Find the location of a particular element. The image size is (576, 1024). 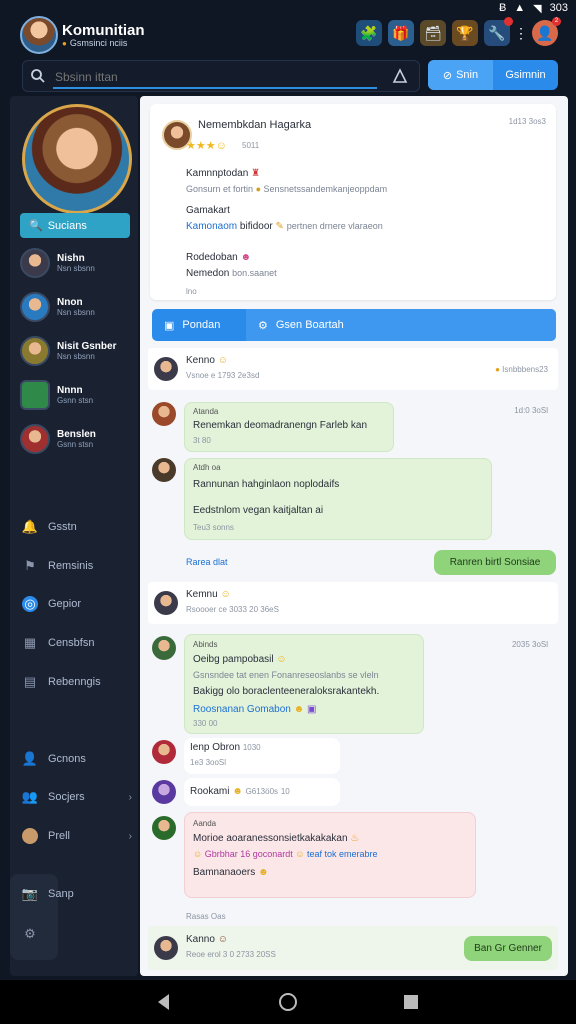

nav-item: 👤 Gcnons is located at coordinates (77, 759).